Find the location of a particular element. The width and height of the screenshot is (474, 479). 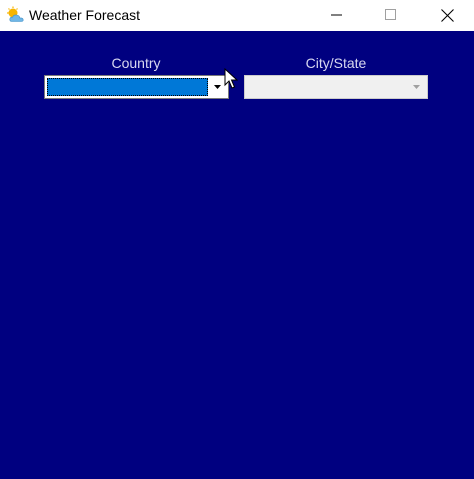

close-icon is located at coordinates (447, 15).